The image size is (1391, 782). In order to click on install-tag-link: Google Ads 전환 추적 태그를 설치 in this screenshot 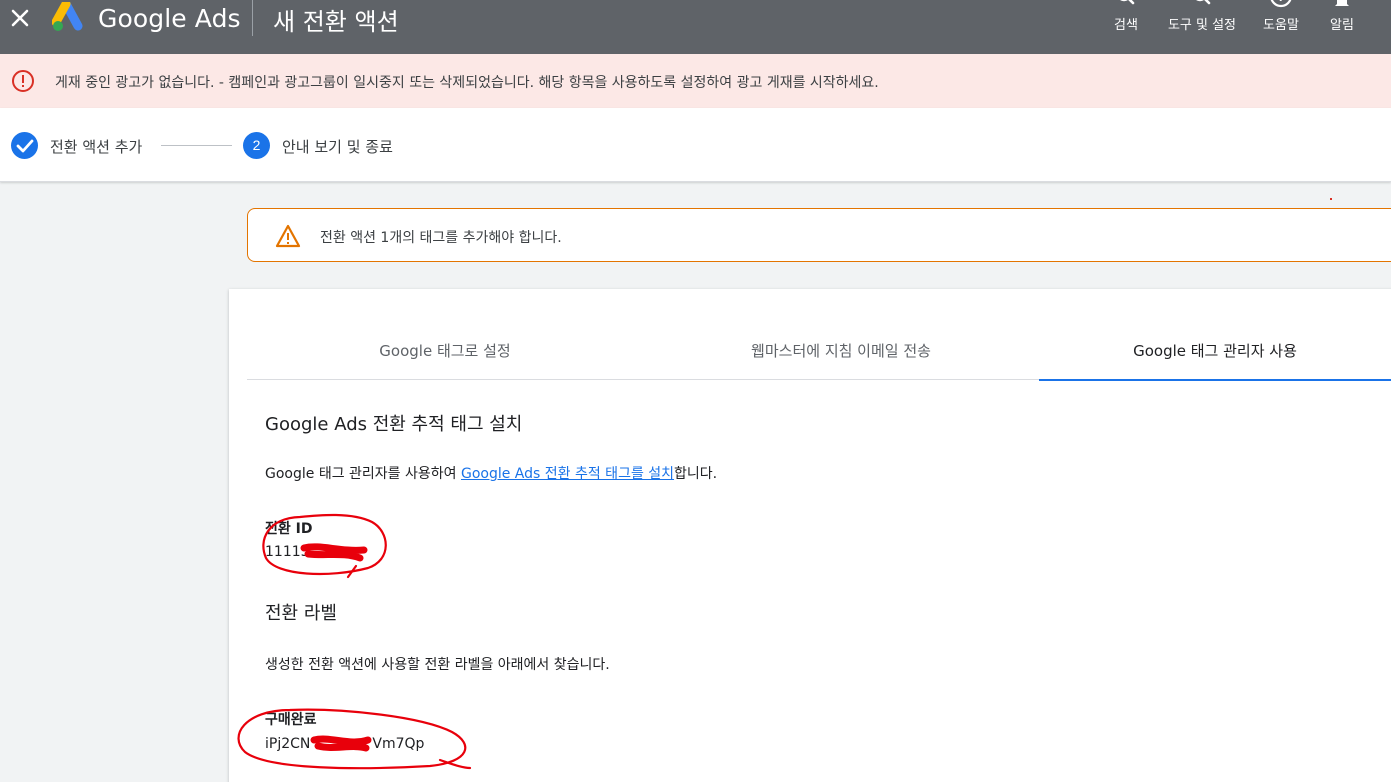, I will do `click(567, 474)`.